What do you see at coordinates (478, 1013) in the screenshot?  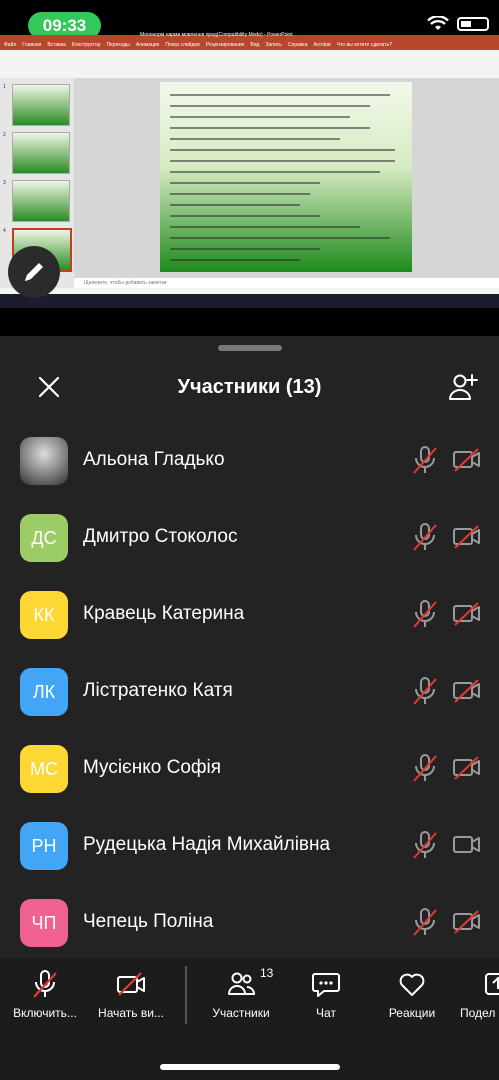 I see `share-label: Подел` at bounding box center [478, 1013].